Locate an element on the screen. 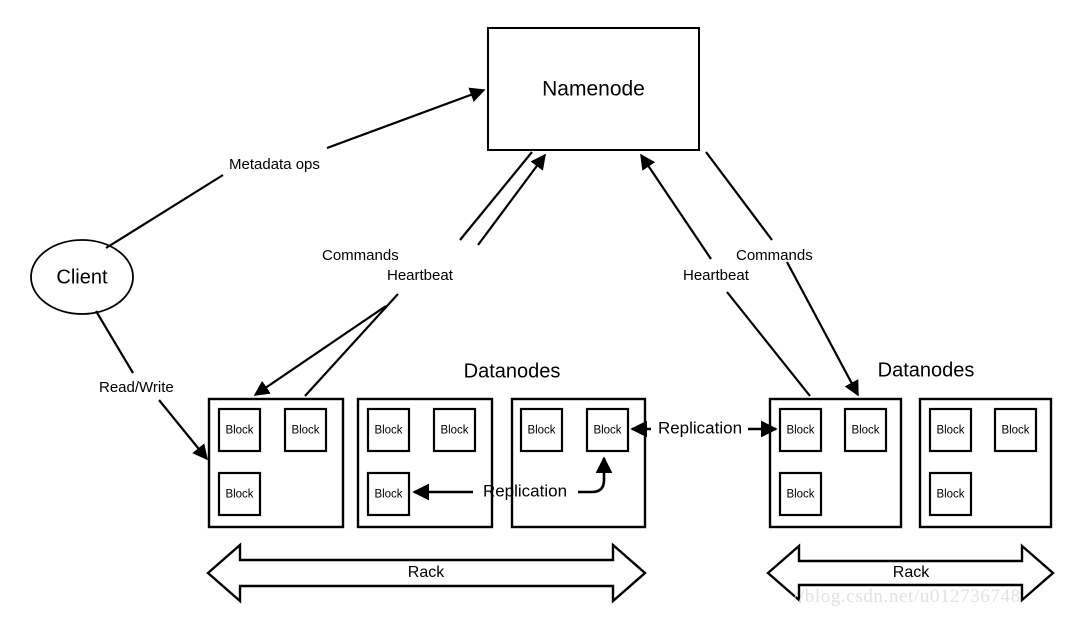 The image size is (1070, 620). rack-label-left: Rack is located at coordinates (426, 572).